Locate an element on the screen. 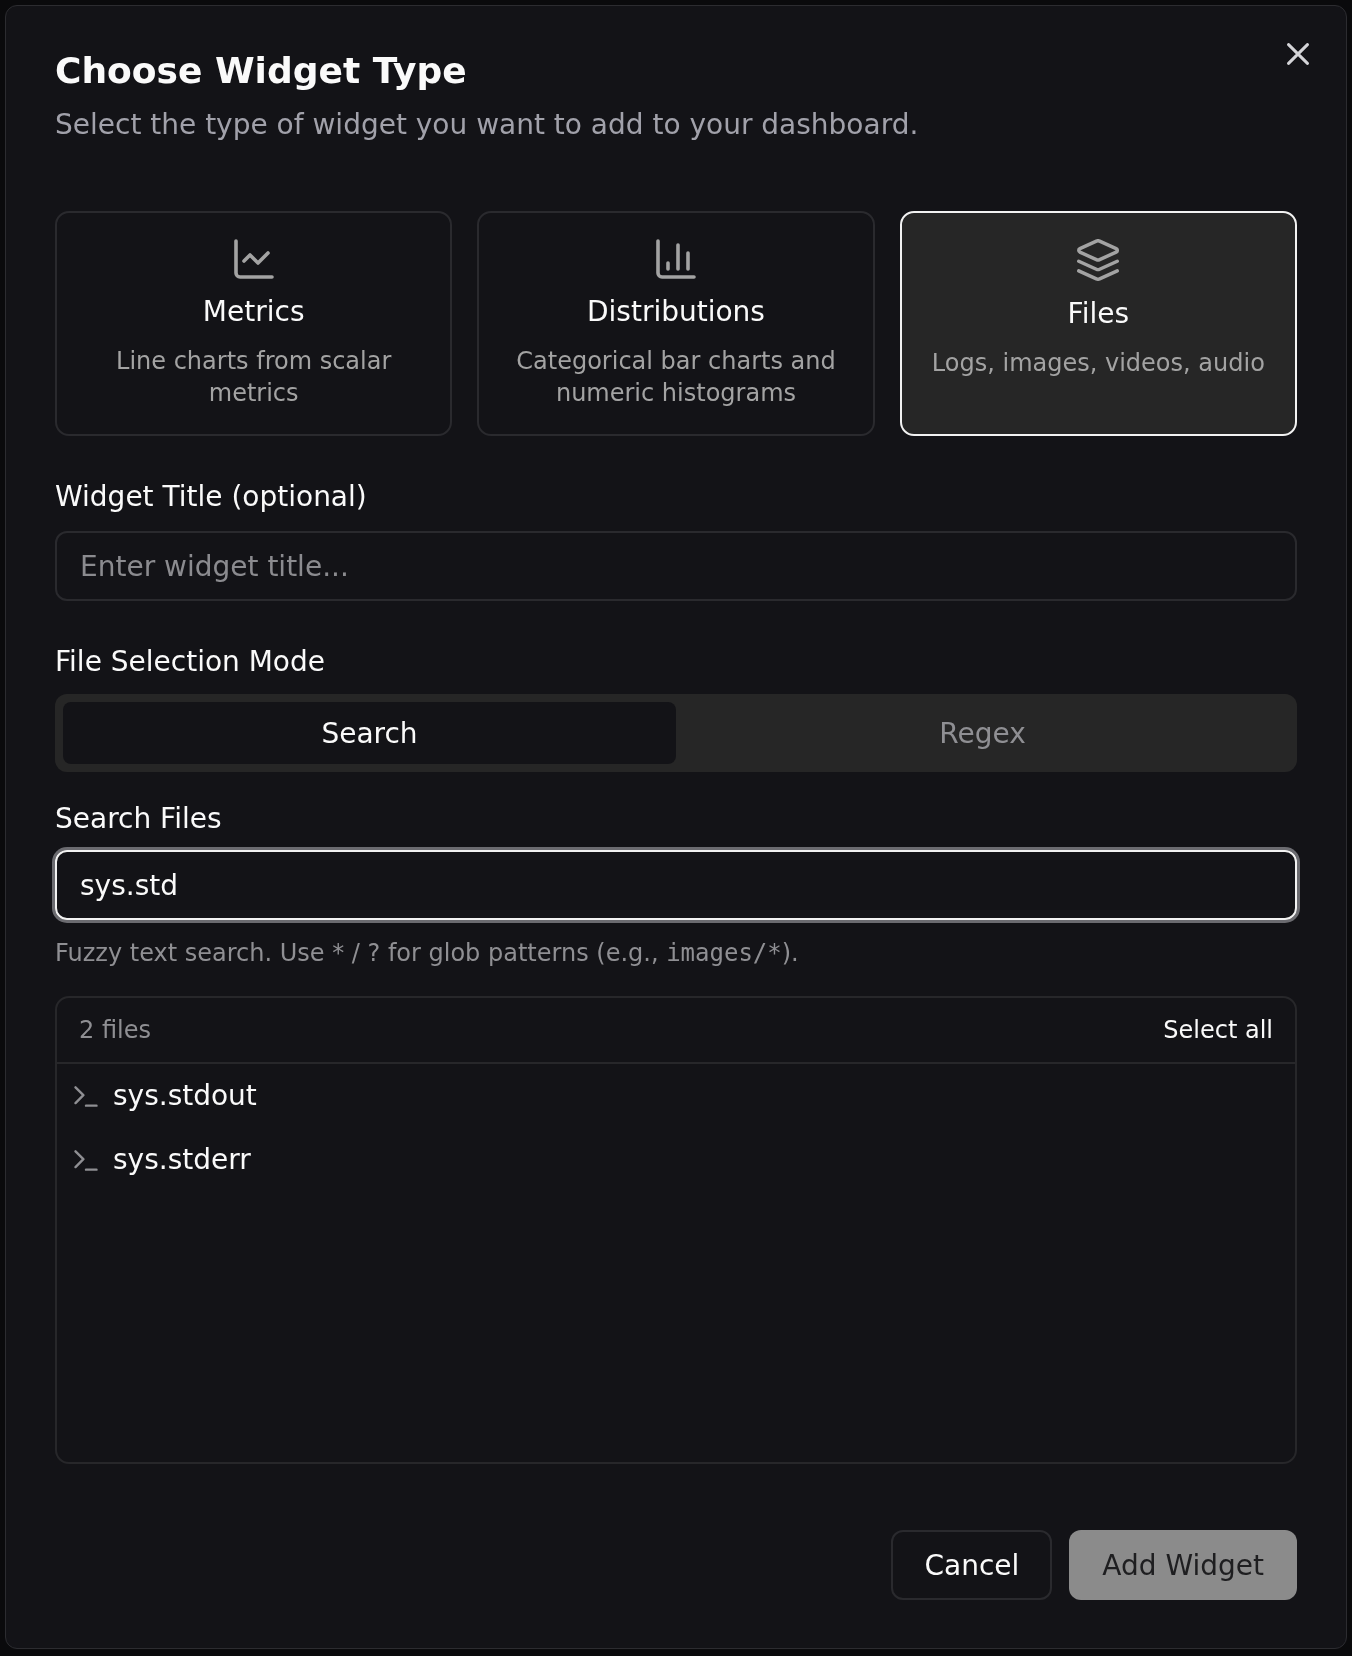 Image resolution: width=1352 pixels, height=1656 pixels. file-name: sys.stderr is located at coordinates (182, 1160).